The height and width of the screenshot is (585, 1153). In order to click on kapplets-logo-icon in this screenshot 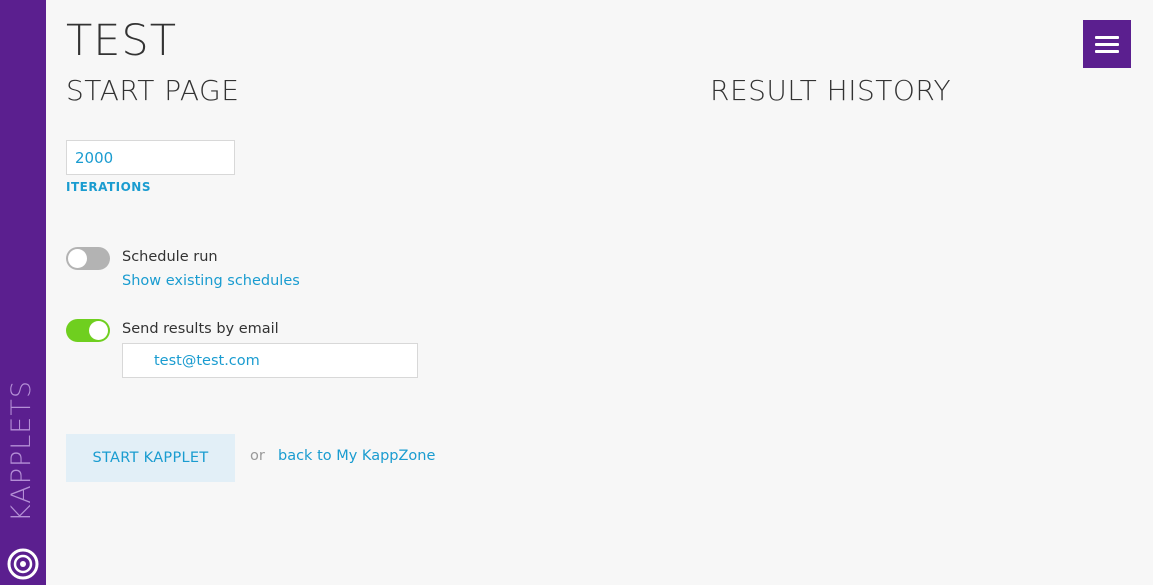, I will do `click(23, 564)`.